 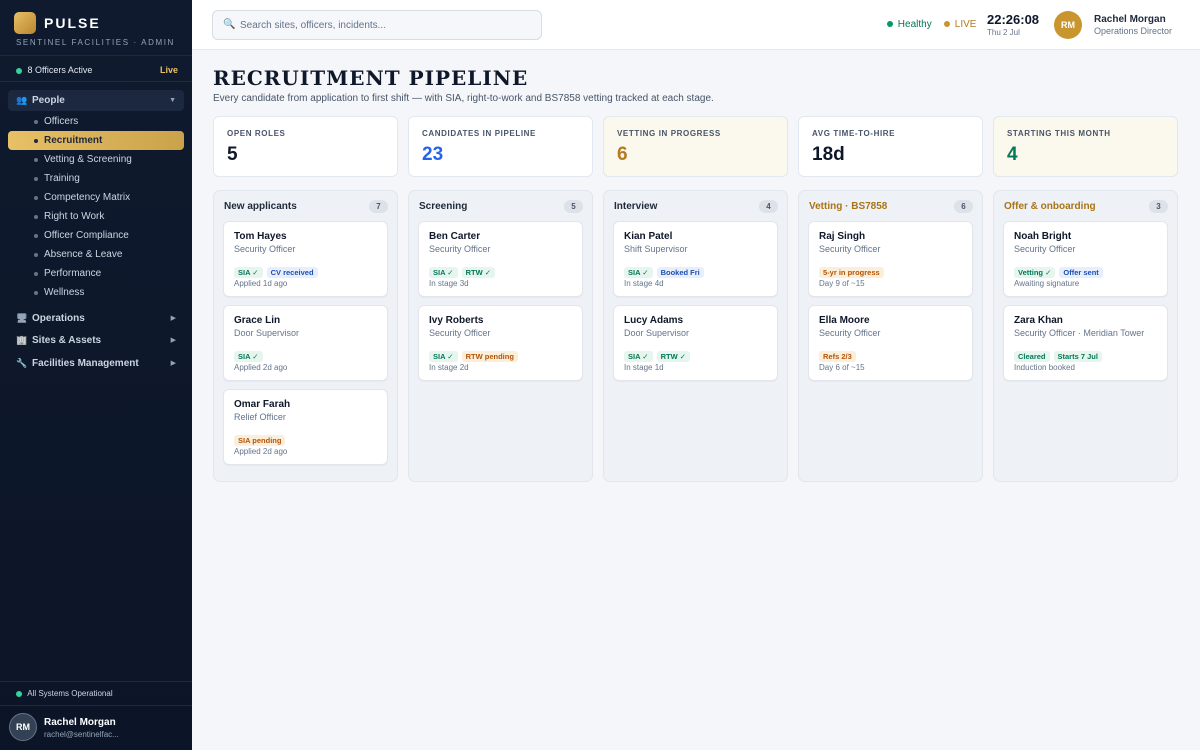 I want to click on sidebar-item-training: Training, so click(x=96, y=178).